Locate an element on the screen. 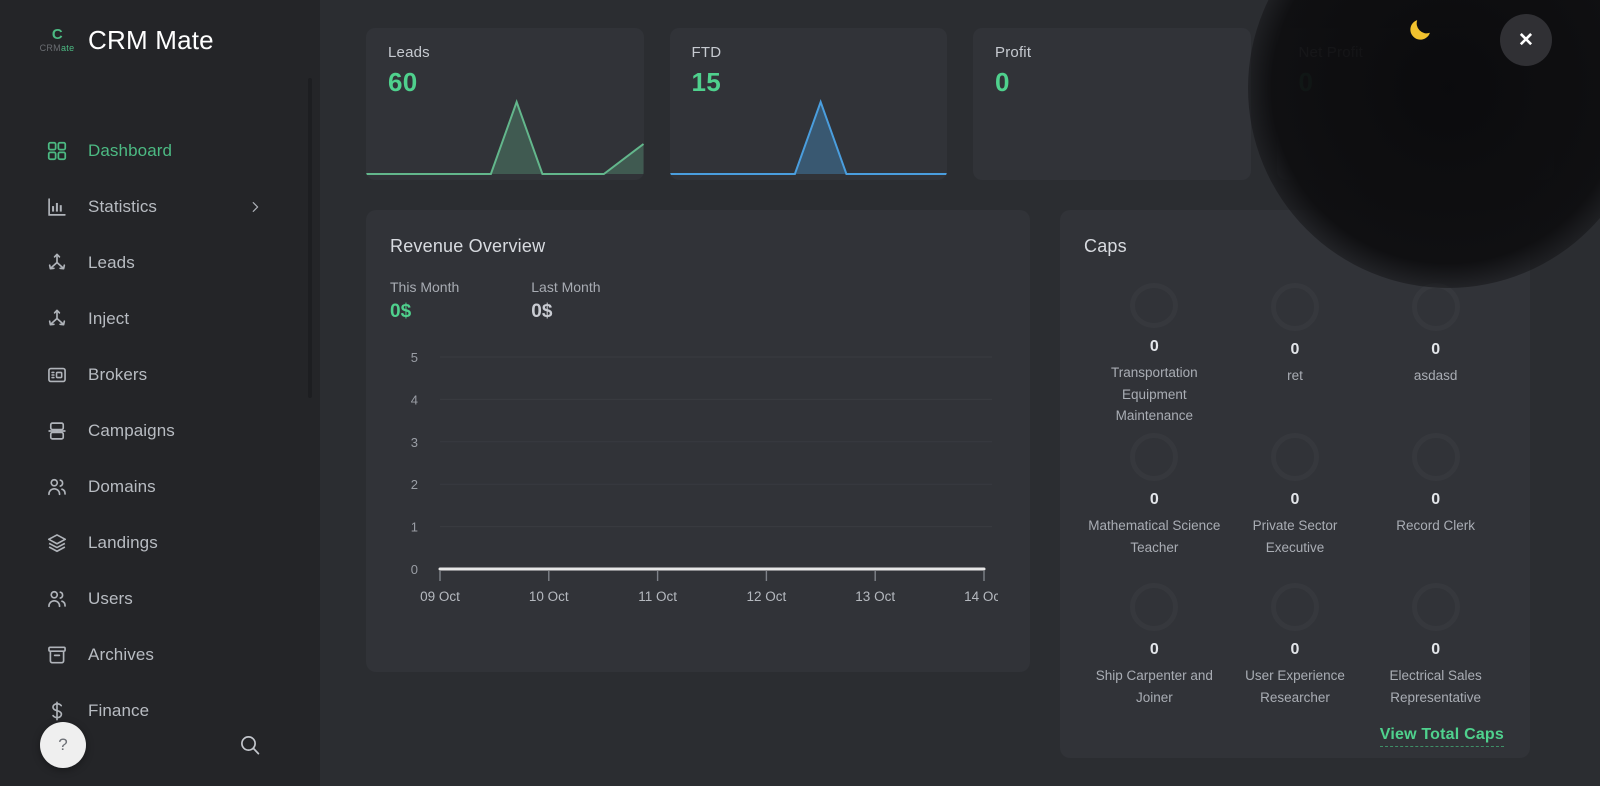  sidebar-item-statistics: Statistics is located at coordinates (160, 207).